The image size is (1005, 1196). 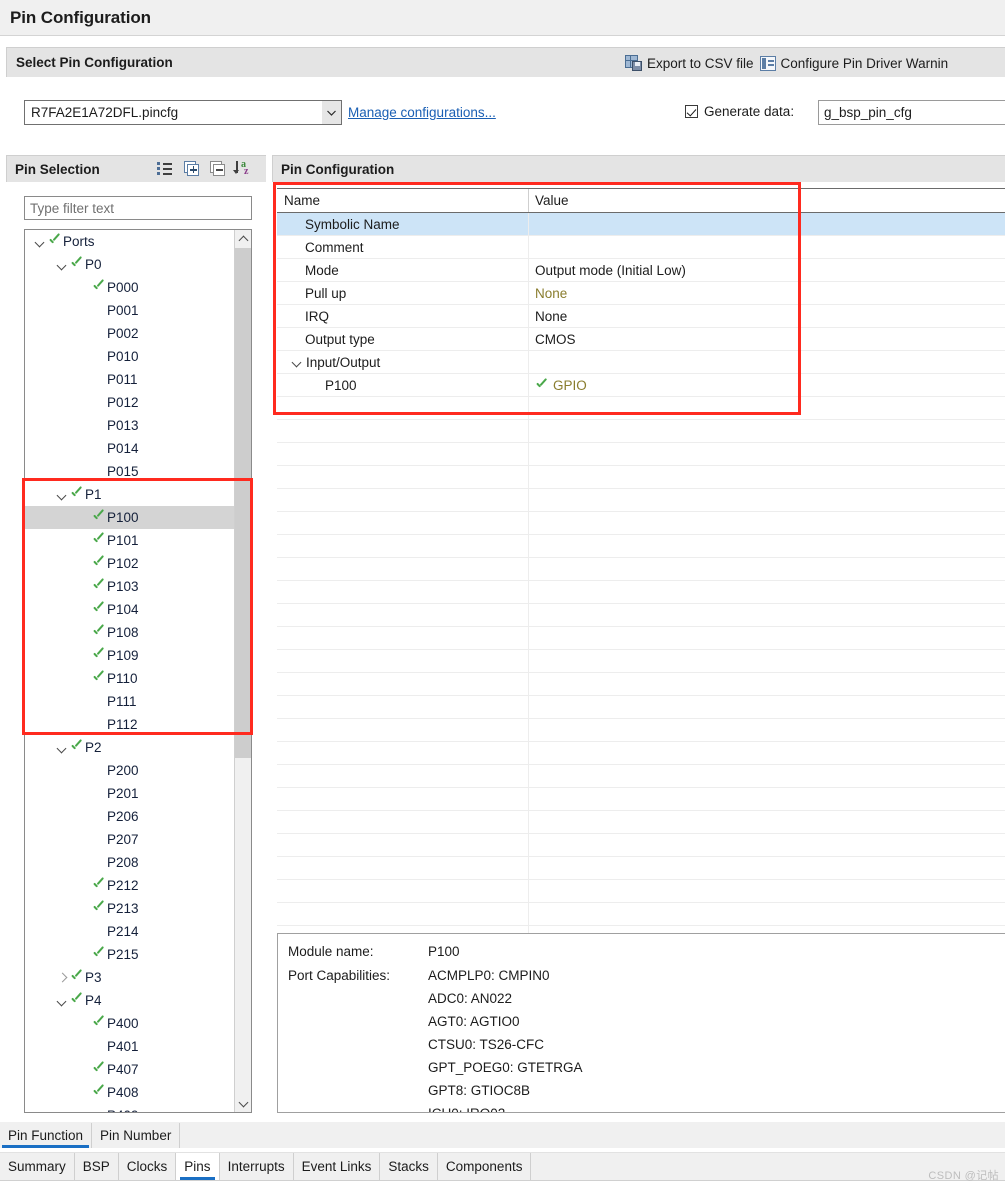 I want to click on tree-item-p4: P4, so click(x=130, y=1000).